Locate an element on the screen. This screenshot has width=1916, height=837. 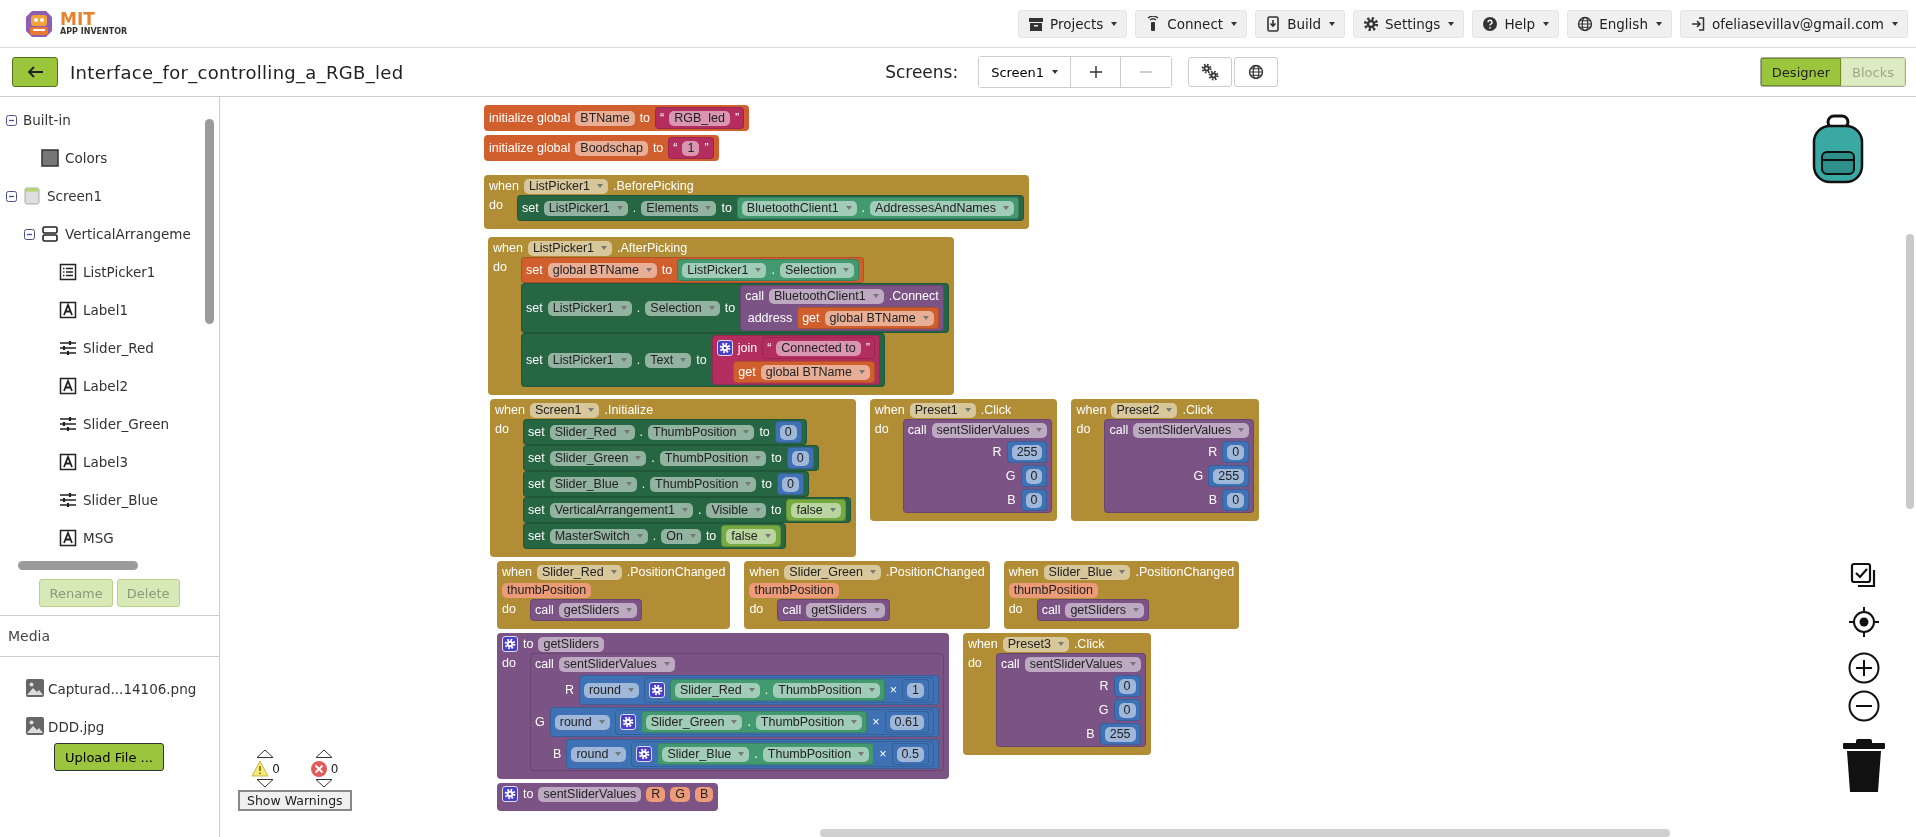
dropdown-field: BluetoothClient1 is located at coordinates (826, 296).